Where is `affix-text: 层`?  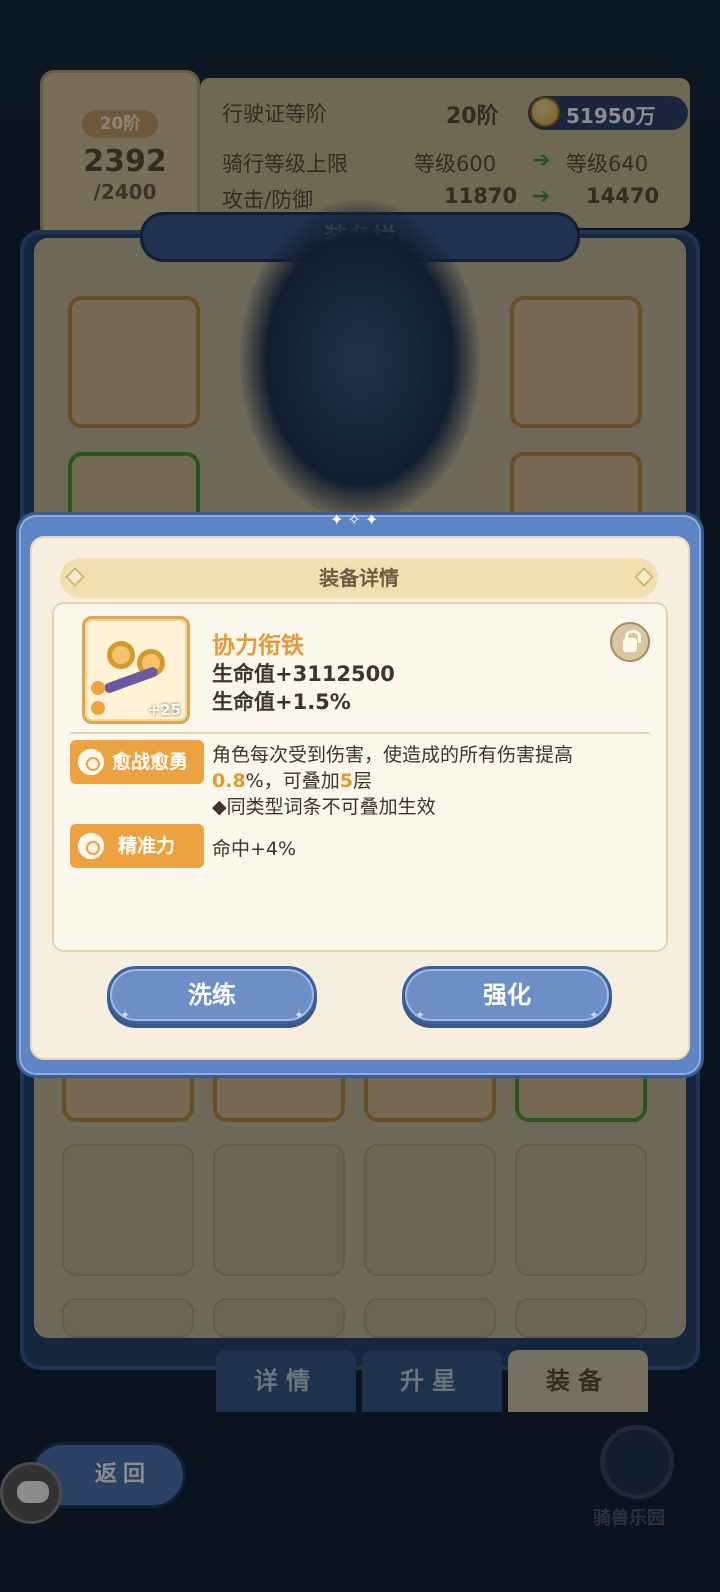 affix-text: 层 is located at coordinates (362, 781).